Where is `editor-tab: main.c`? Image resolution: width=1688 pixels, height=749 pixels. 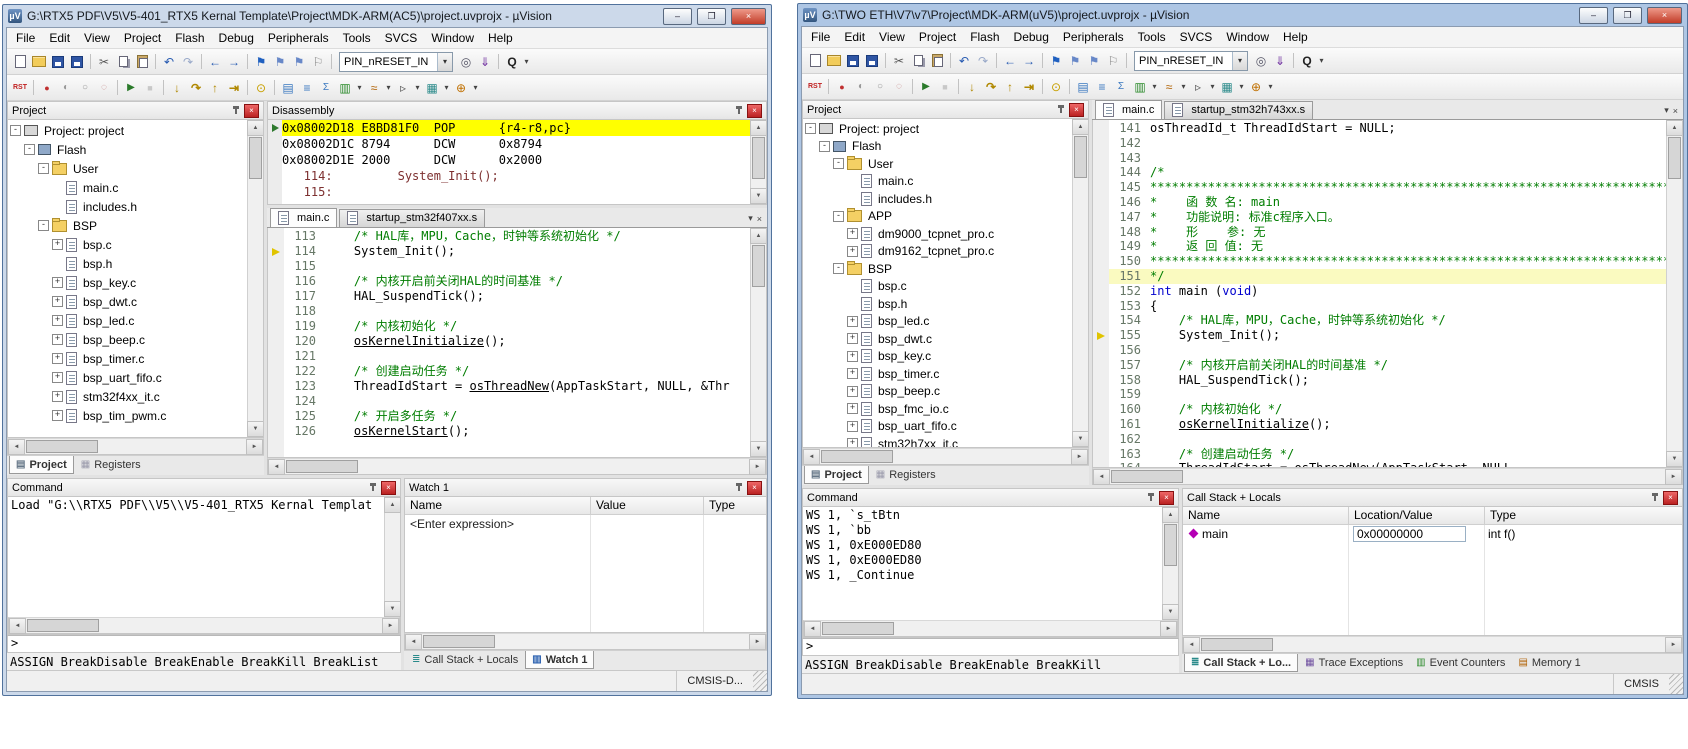
editor-tab: main.c is located at coordinates (304, 217).